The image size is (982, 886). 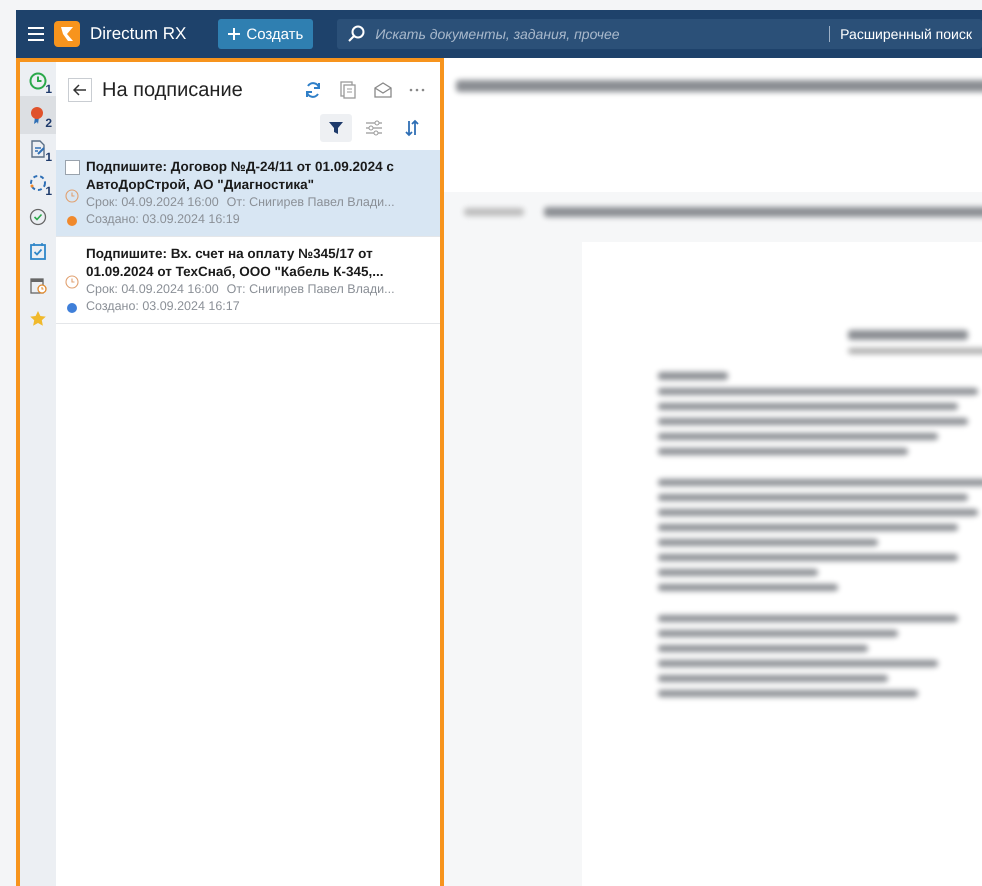 What do you see at coordinates (417, 90) in the screenshot?
I see `more-icon` at bounding box center [417, 90].